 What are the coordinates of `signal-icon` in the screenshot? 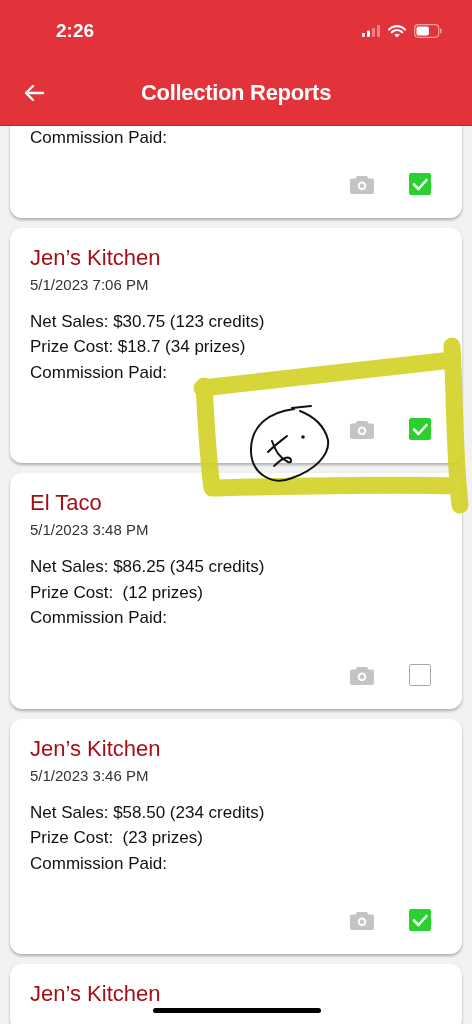 It's located at (371, 31).